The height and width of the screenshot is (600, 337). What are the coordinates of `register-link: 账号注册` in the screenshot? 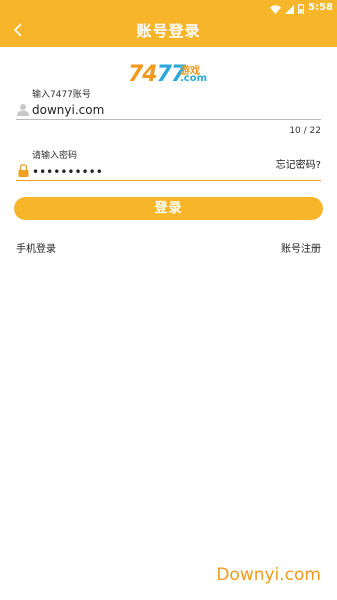 It's located at (301, 247).